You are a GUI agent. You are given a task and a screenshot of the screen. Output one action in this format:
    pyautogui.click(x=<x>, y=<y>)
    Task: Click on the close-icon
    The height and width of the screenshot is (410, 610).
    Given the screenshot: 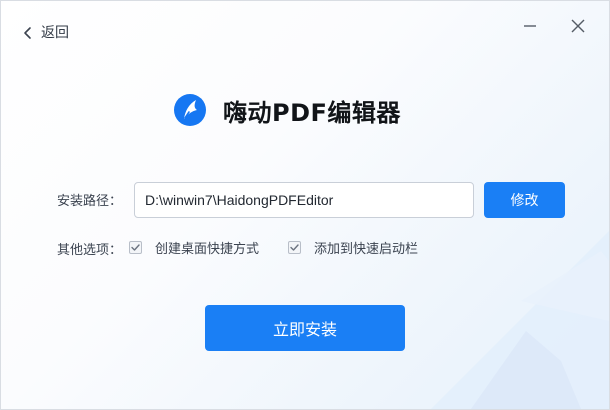 What is the action you would take?
    pyautogui.click(x=578, y=28)
    